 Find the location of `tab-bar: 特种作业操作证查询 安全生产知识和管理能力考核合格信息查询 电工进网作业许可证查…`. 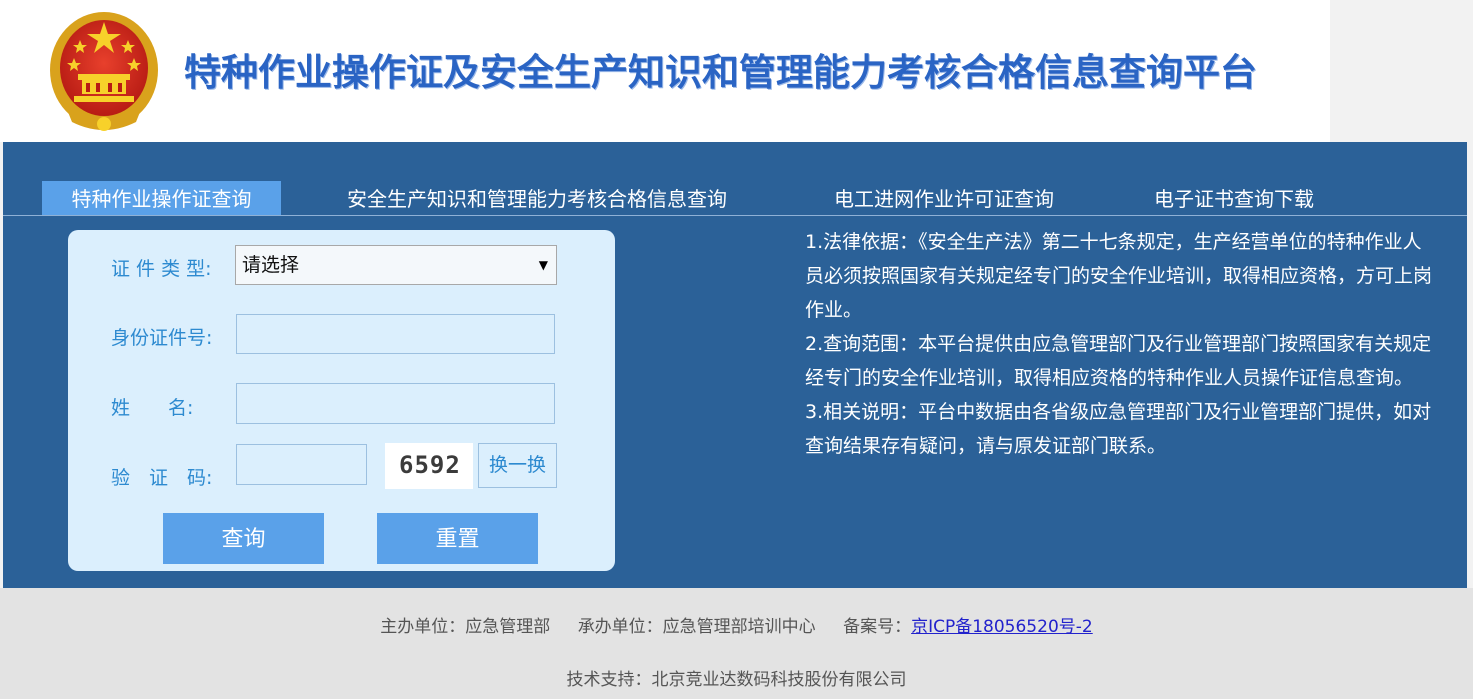

tab-bar: 特种作业操作证查询 安全生产知识和管理能力考核合格信息查询 电工进网作业许可证查… is located at coordinates (735, 179).